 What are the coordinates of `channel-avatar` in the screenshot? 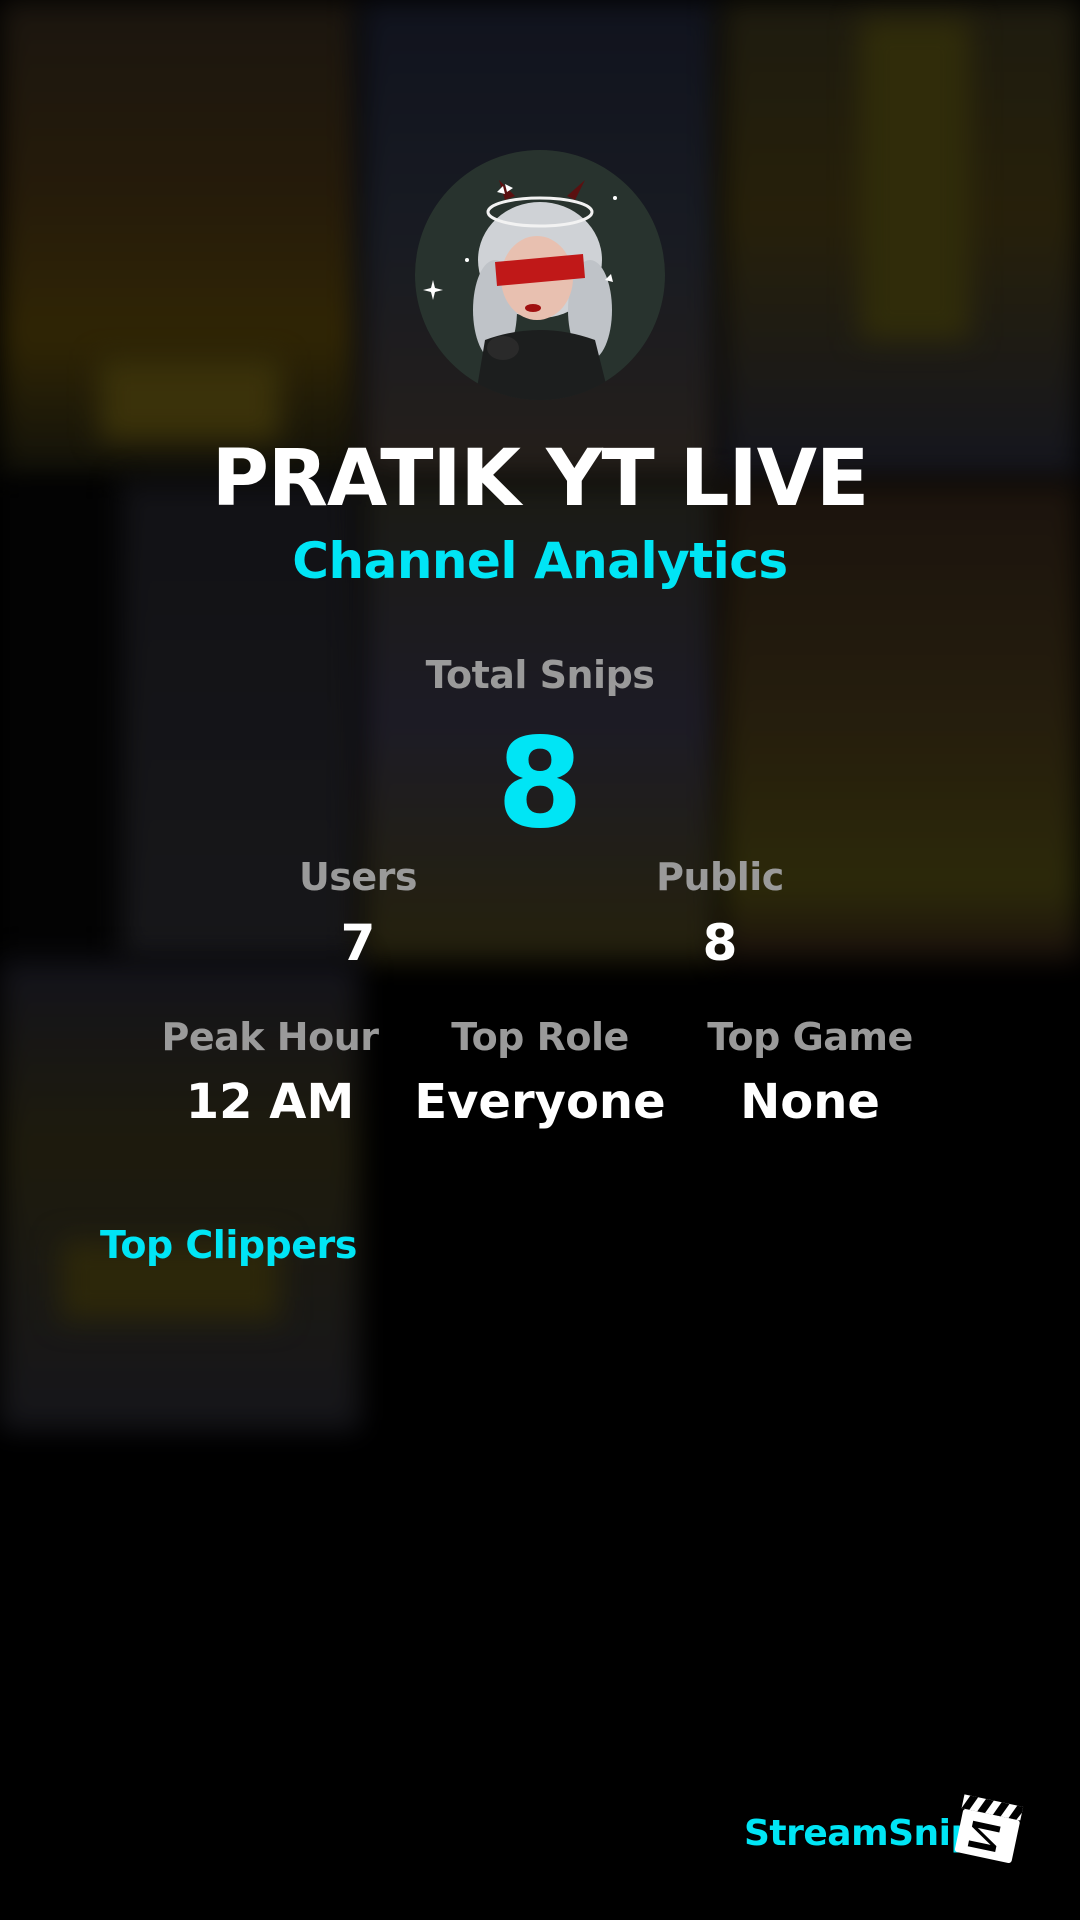 It's located at (540, 275).